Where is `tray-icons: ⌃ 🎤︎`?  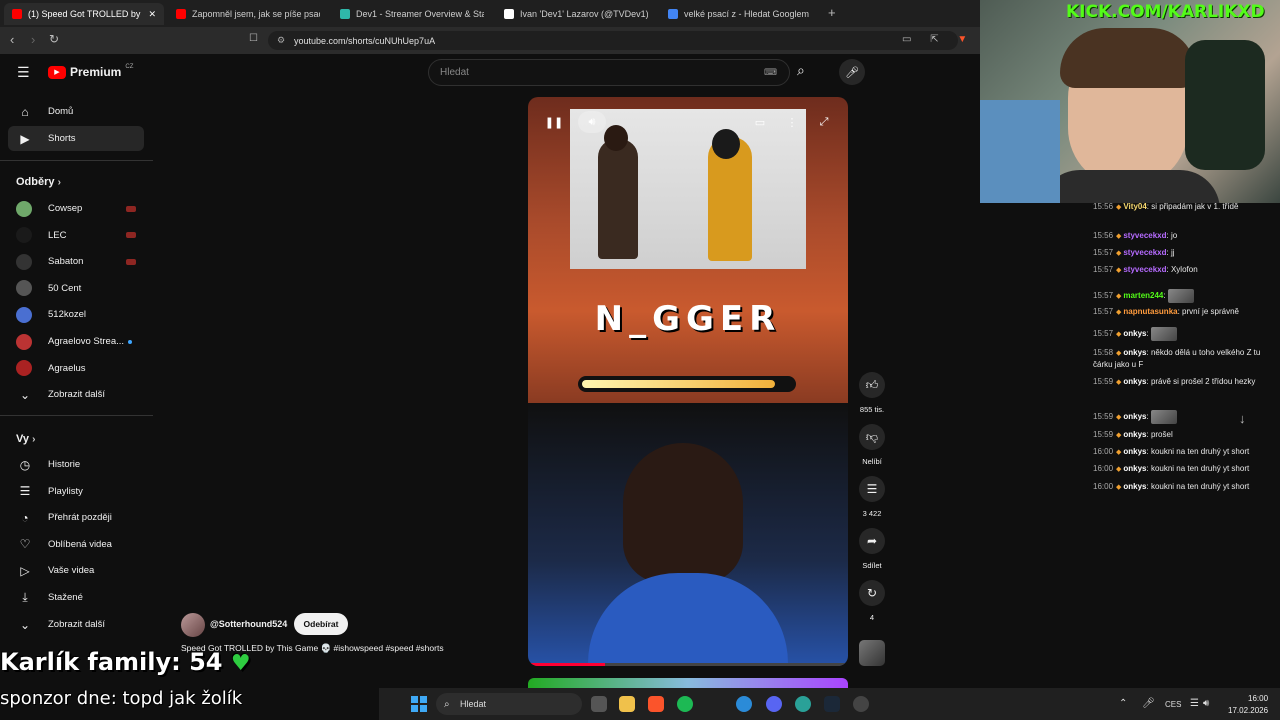 tray-icons: ⌃ 🎤︎ is located at coordinates (1140, 703).